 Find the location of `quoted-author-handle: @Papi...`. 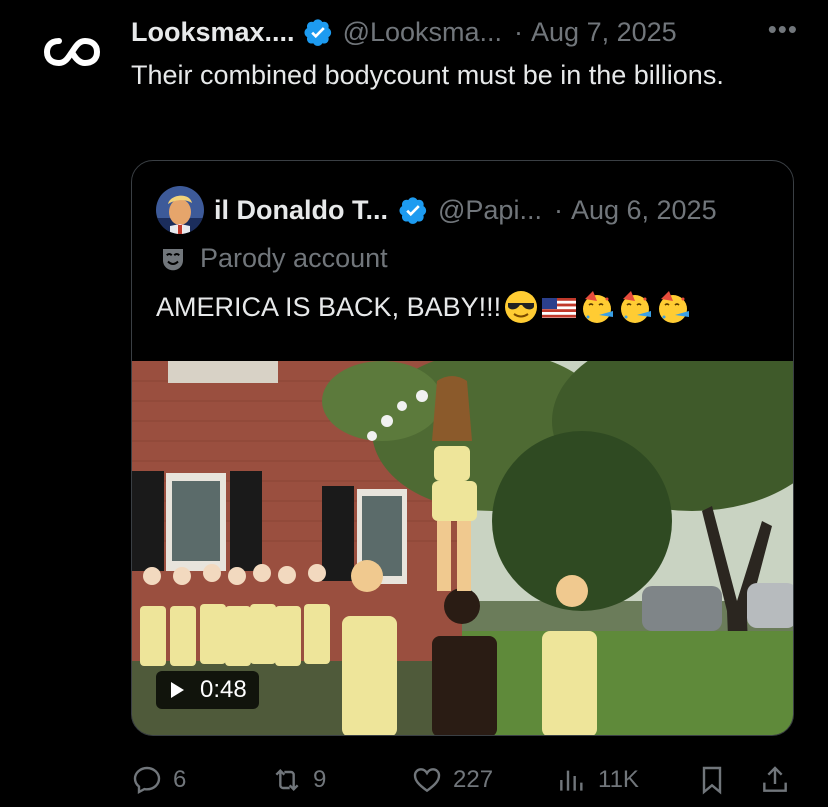

quoted-author-handle: @Papi... is located at coordinates (490, 210).